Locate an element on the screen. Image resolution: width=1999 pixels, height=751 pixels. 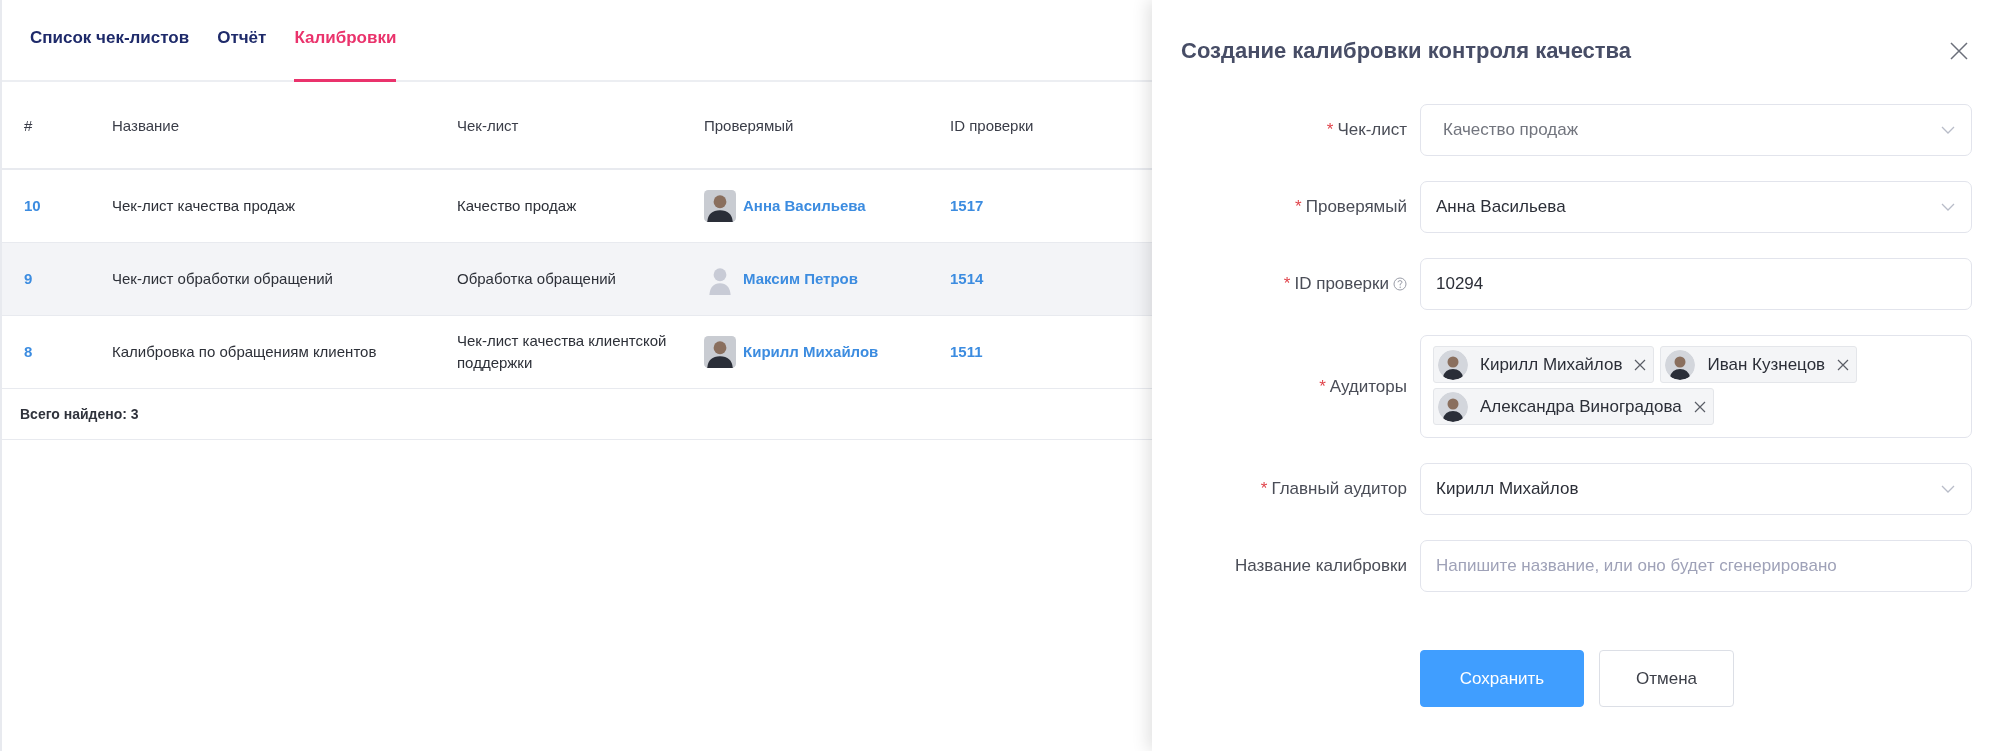
tab: Отчёт is located at coordinates (249, 41).